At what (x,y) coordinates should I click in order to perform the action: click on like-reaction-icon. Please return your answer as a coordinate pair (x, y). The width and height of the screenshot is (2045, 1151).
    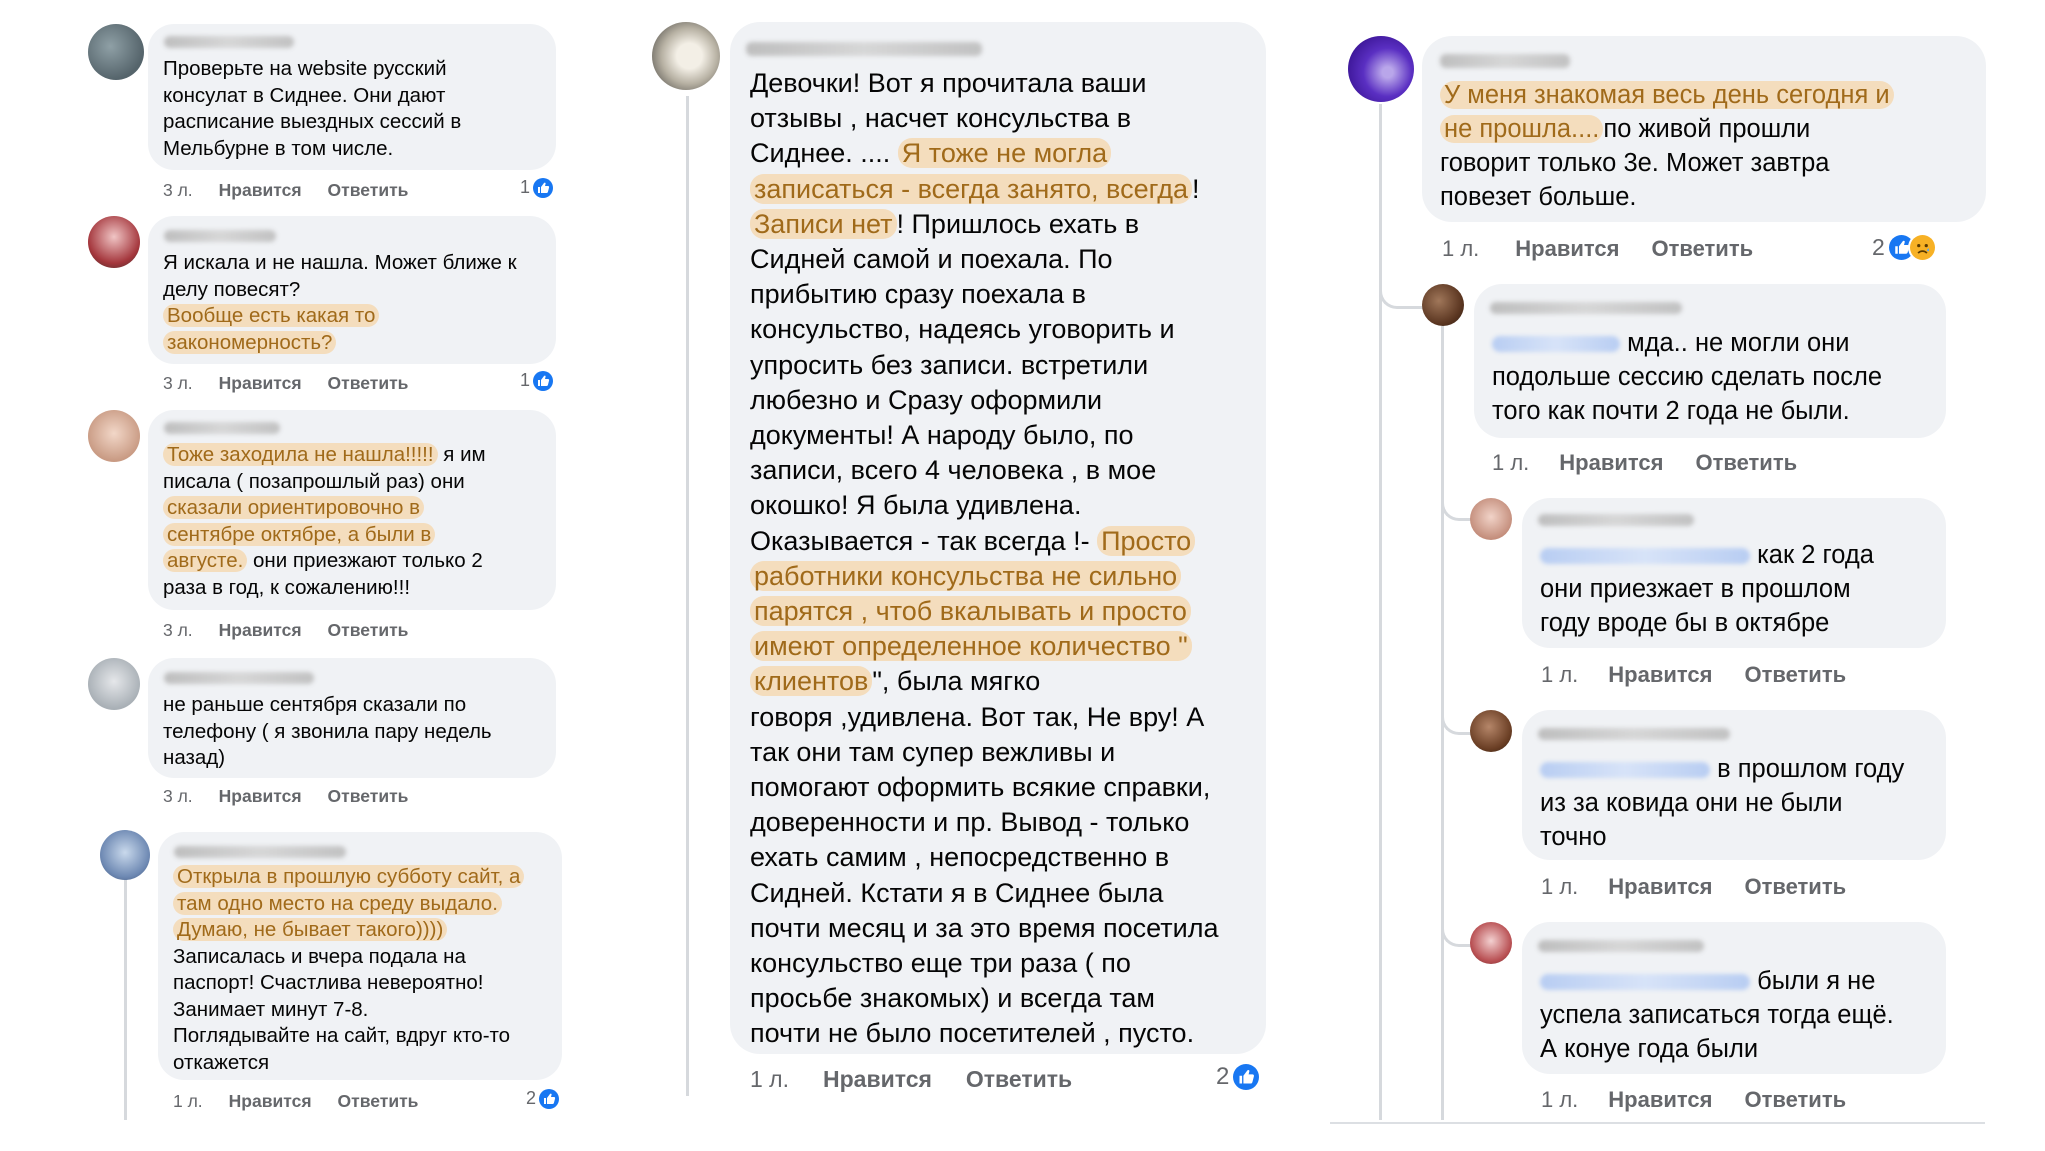
    Looking at the image, I should click on (543, 187).